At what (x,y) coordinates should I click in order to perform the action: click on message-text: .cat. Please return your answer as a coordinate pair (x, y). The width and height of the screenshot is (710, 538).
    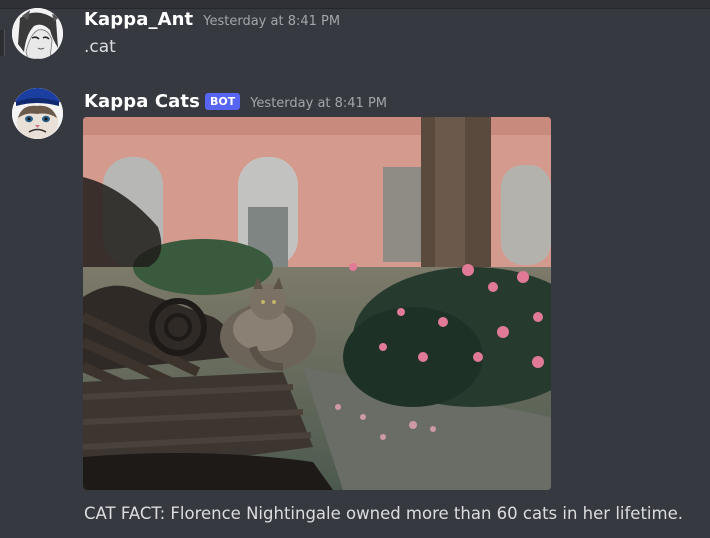
    Looking at the image, I should click on (100, 47).